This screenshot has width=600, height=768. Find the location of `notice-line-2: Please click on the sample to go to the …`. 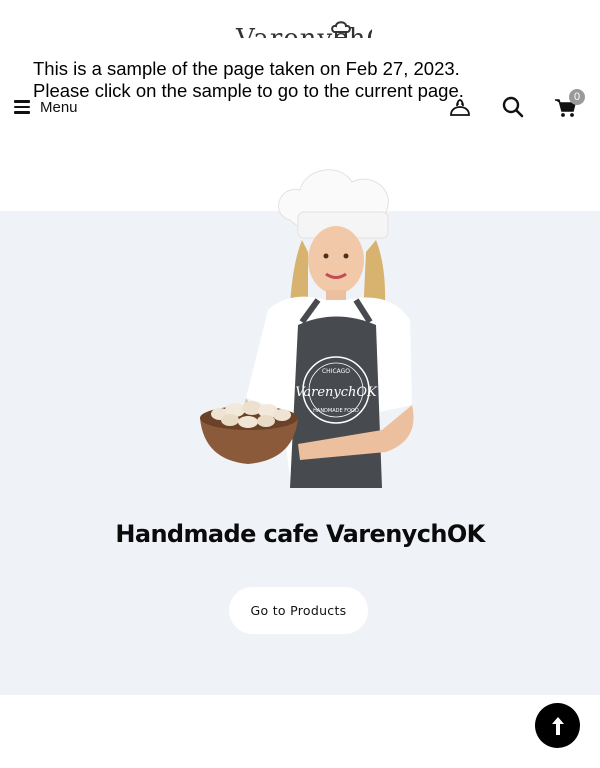

notice-line-2: Please click on the sample to go to the … is located at coordinates (248, 90).